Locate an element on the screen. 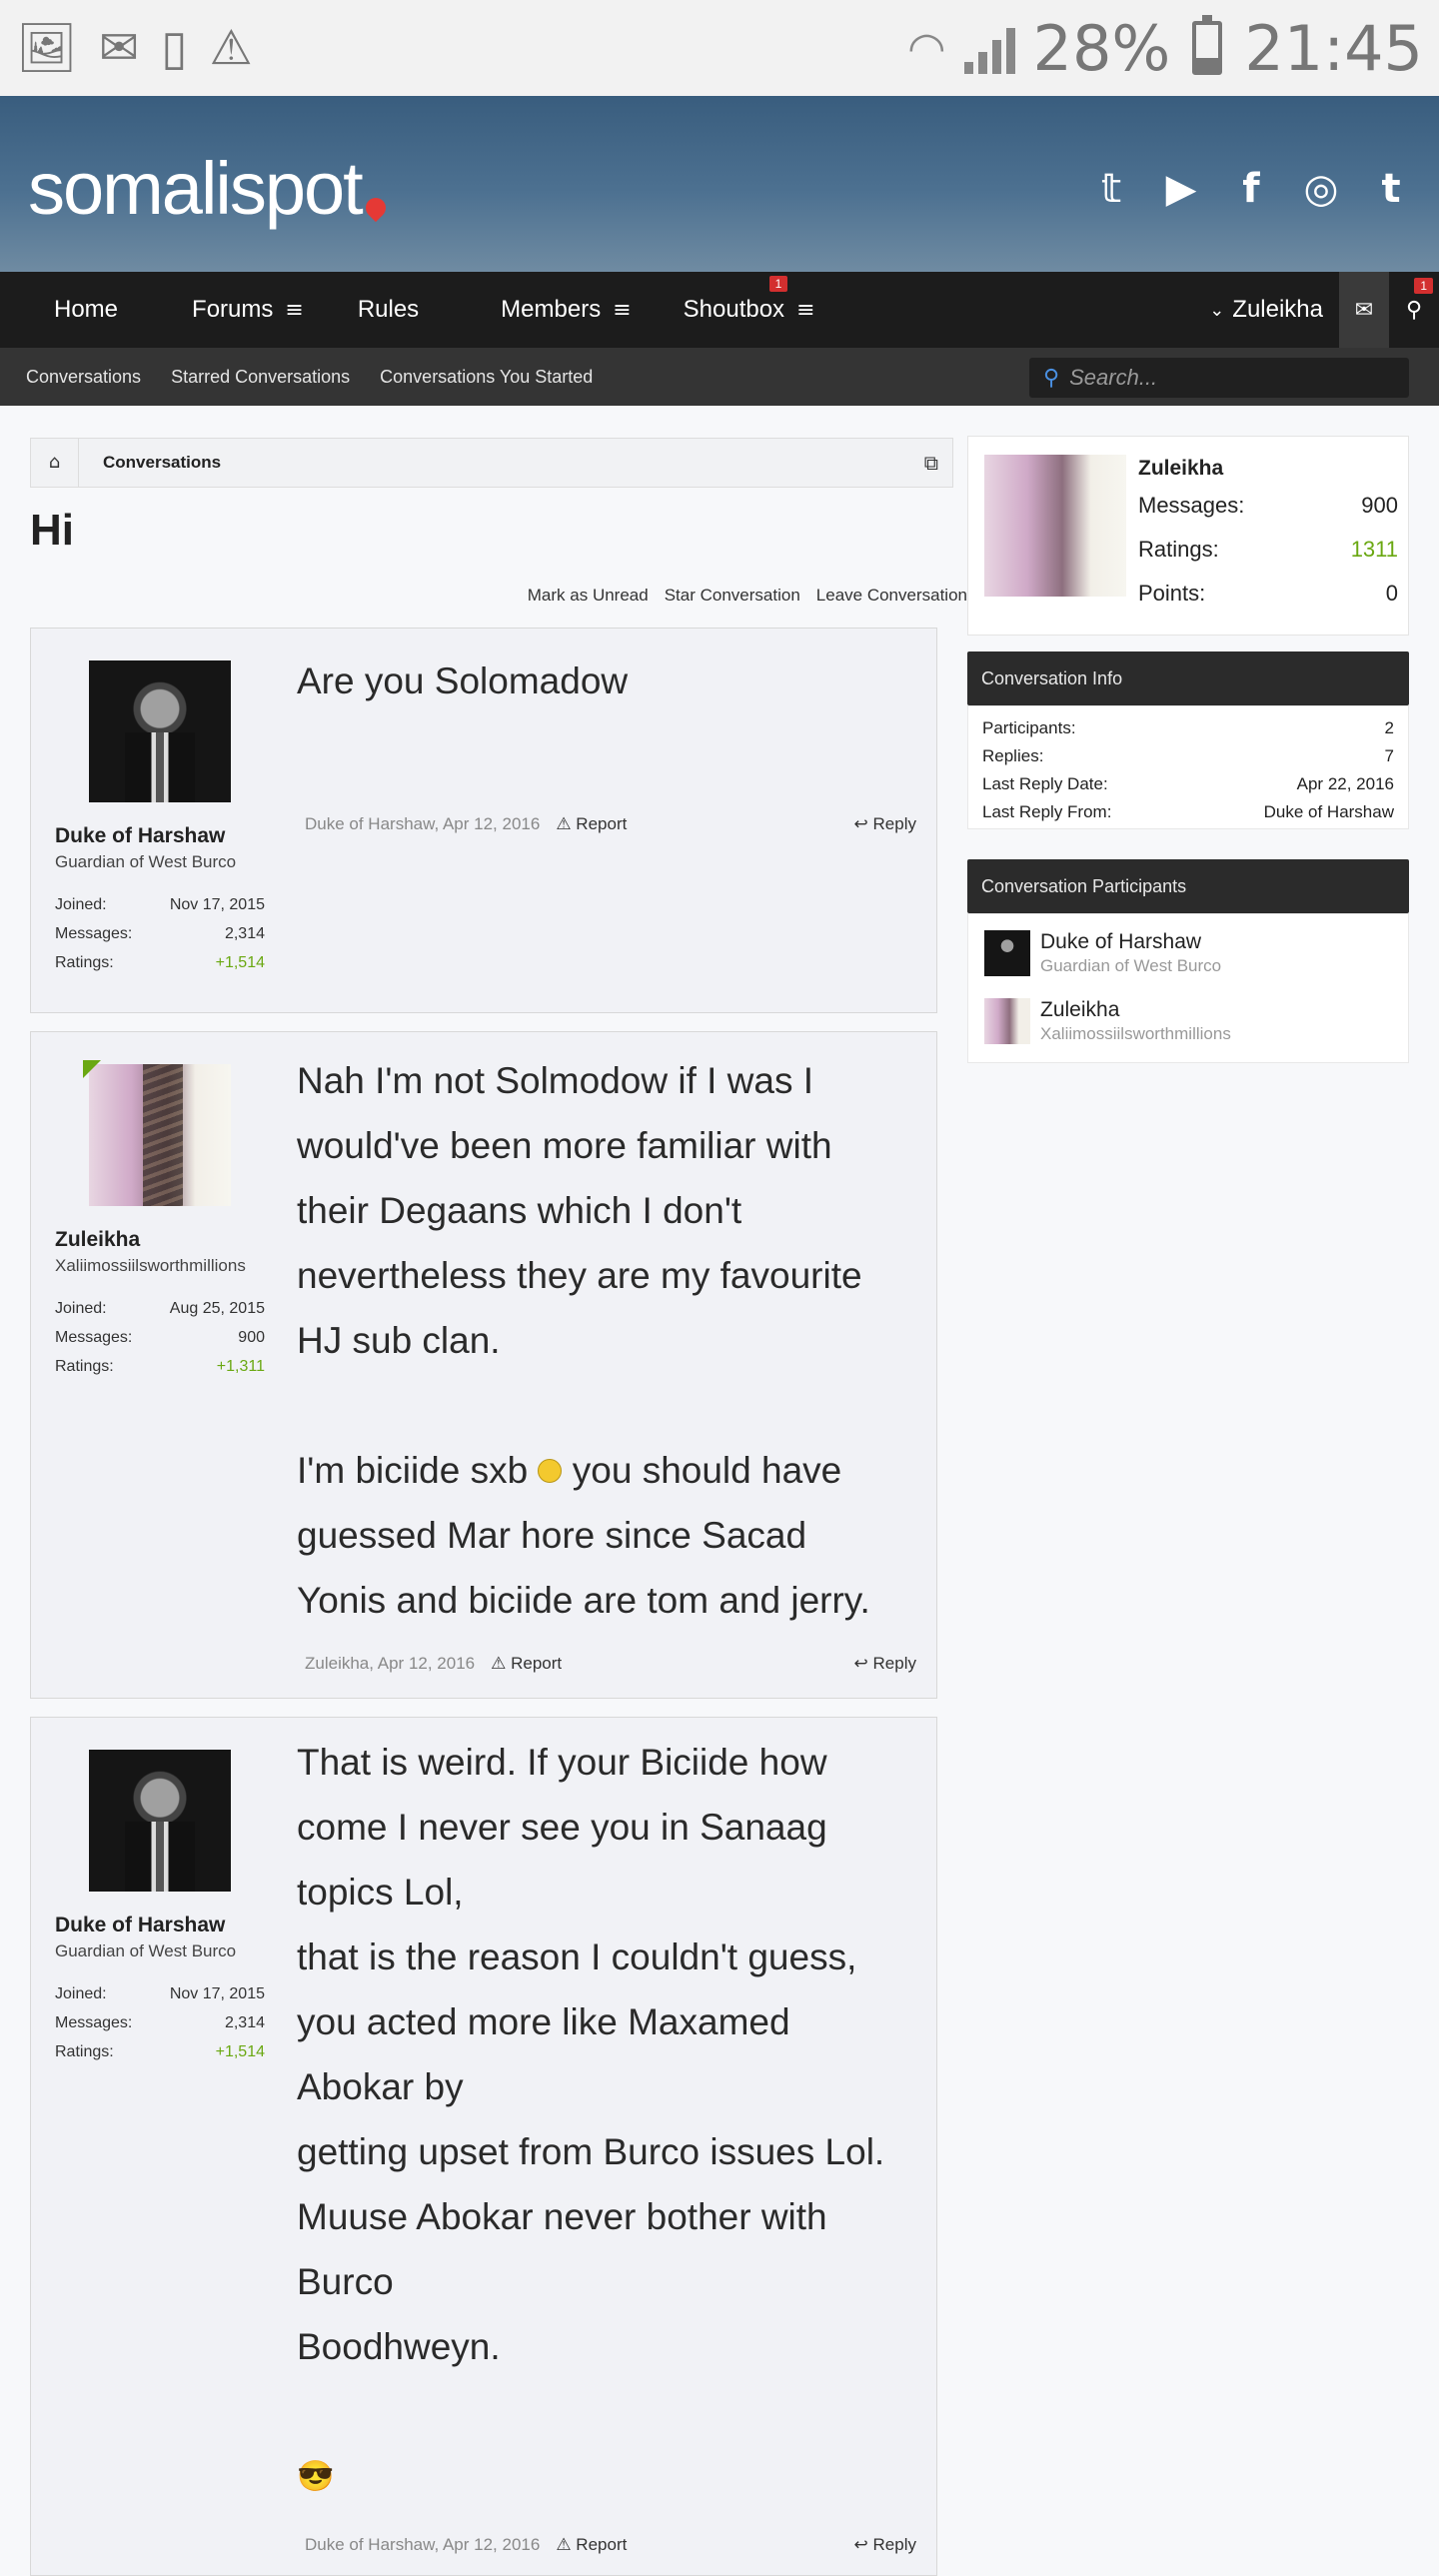 This screenshot has width=1439, height=2576. profile-name: Zuleikha is located at coordinates (1180, 469).